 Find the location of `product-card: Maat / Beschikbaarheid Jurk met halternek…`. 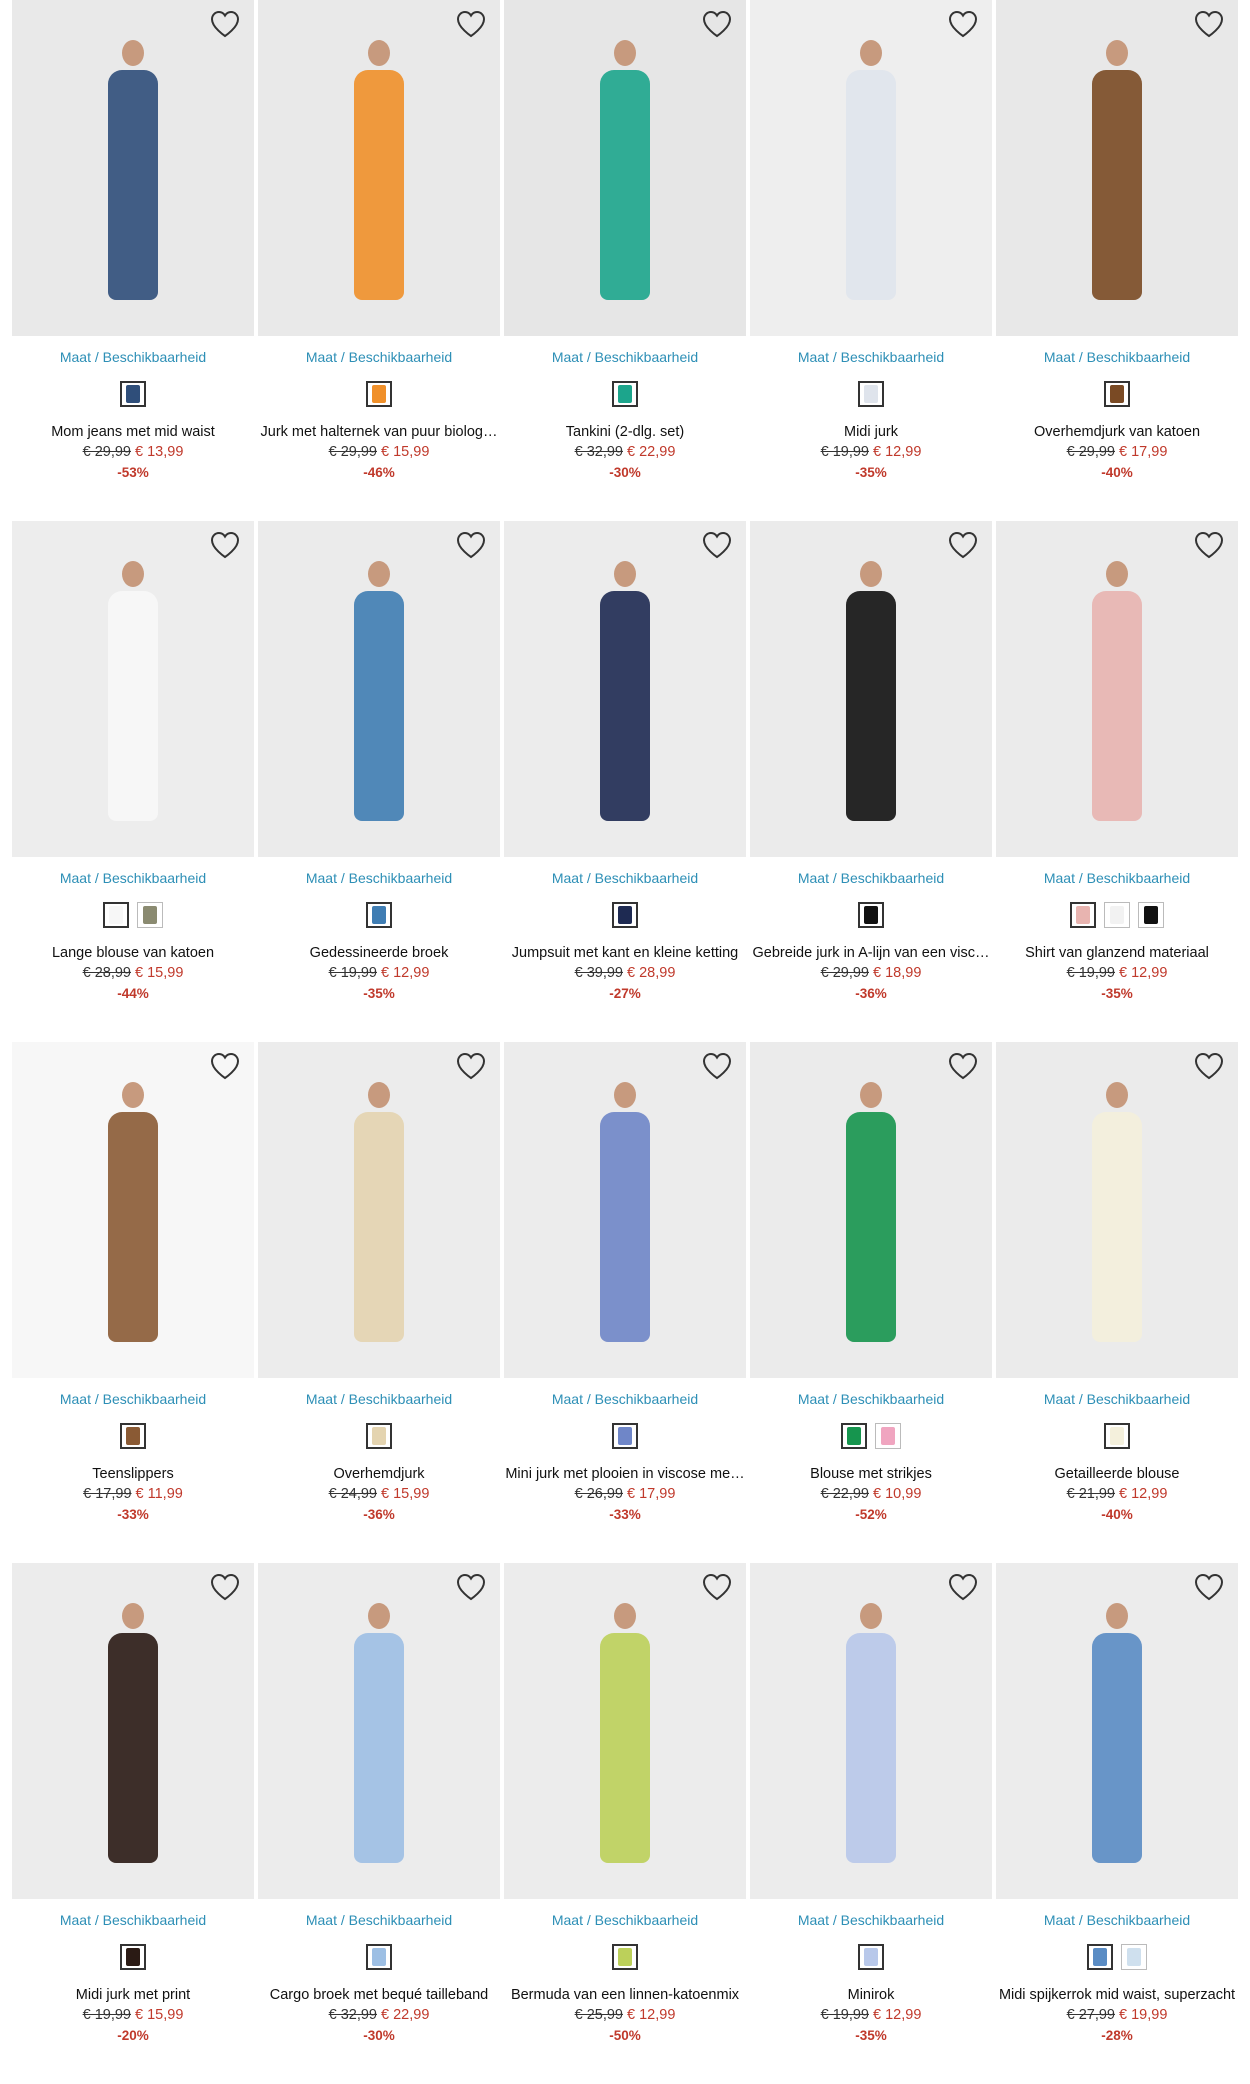

product-card: Maat / Beschikbaarheid Jurk met halternek… is located at coordinates (379, 260).